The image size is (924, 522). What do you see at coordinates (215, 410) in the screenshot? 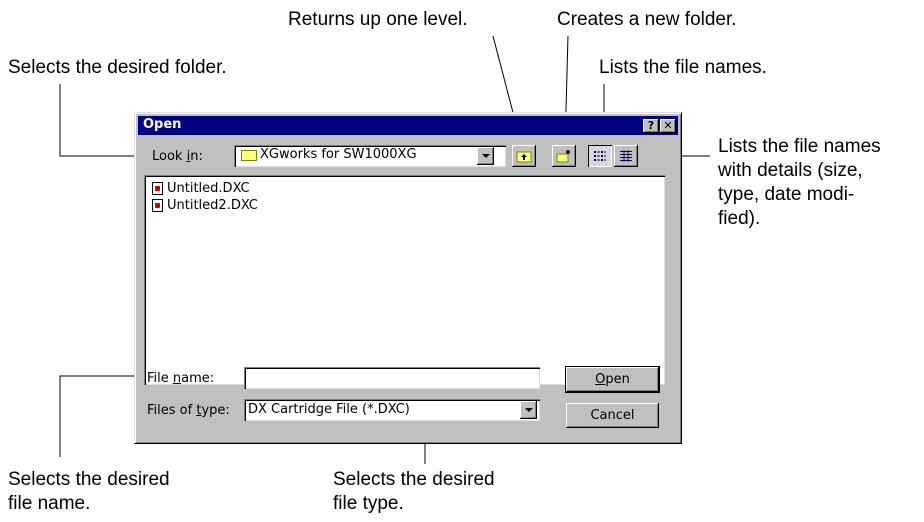
I see `files-of-type-label-text2: ype:` at bounding box center [215, 410].